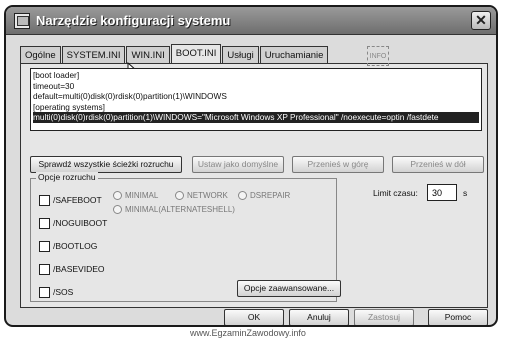  I want to click on minimal-label: MINIMAL, so click(142, 195).